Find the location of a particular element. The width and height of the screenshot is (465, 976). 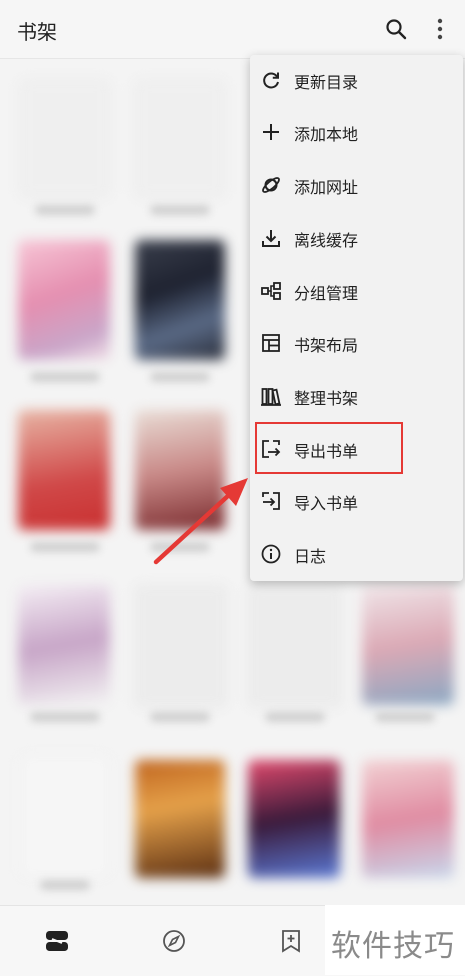

menu-item-label: 日志 is located at coordinates (310, 556).